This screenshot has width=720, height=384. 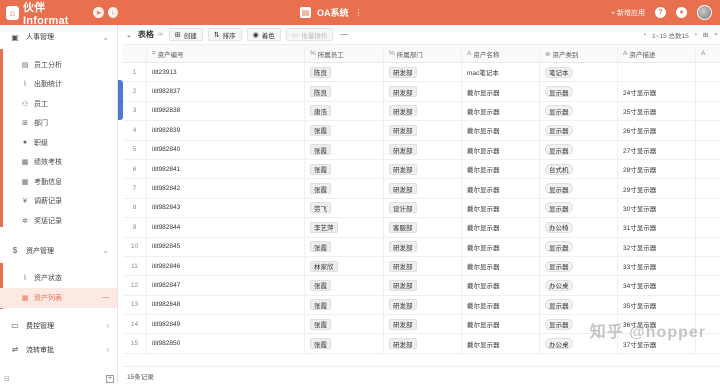 What do you see at coordinates (645, 34) in the screenshot?
I see `prev-page-icon: ‹` at bounding box center [645, 34].